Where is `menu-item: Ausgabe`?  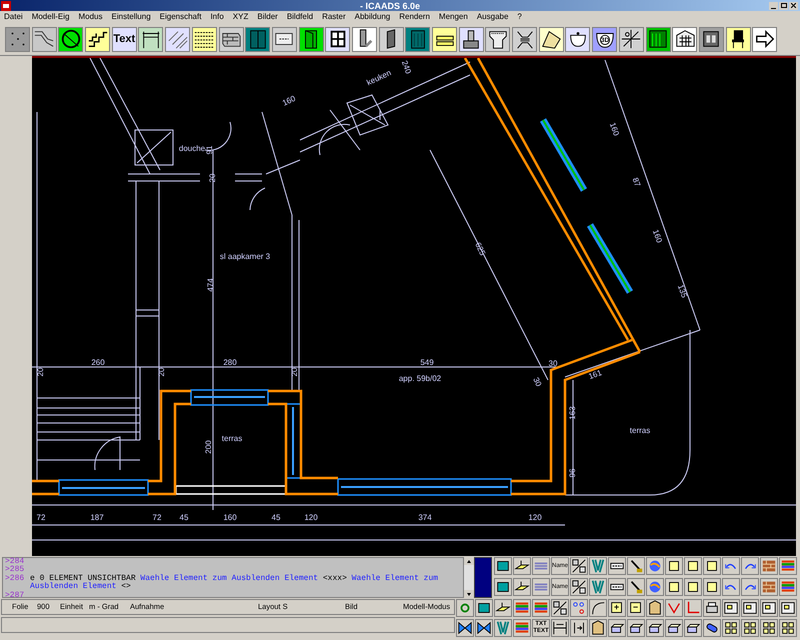 menu-item: Ausgabe is located at coordinates (492, 17).